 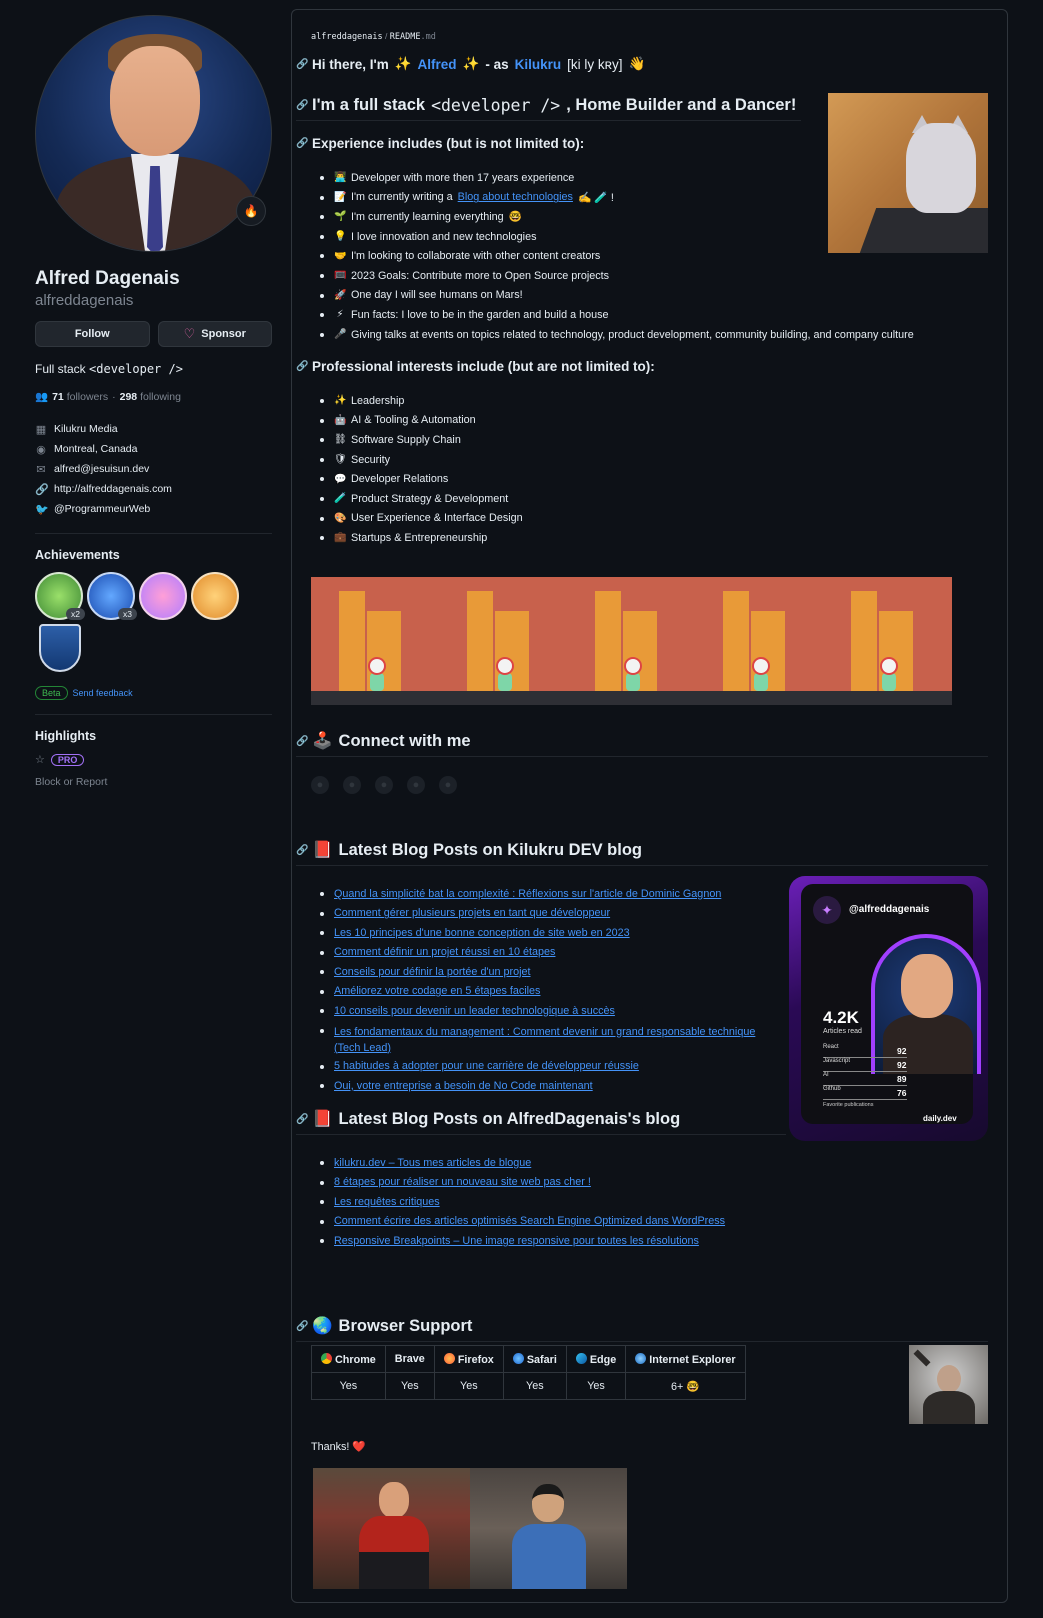 What do you see at coordinates (153, 429) in the screenshot?
I see `company-row: ▦ Kilukru Media` at bounding box center [153, 429].